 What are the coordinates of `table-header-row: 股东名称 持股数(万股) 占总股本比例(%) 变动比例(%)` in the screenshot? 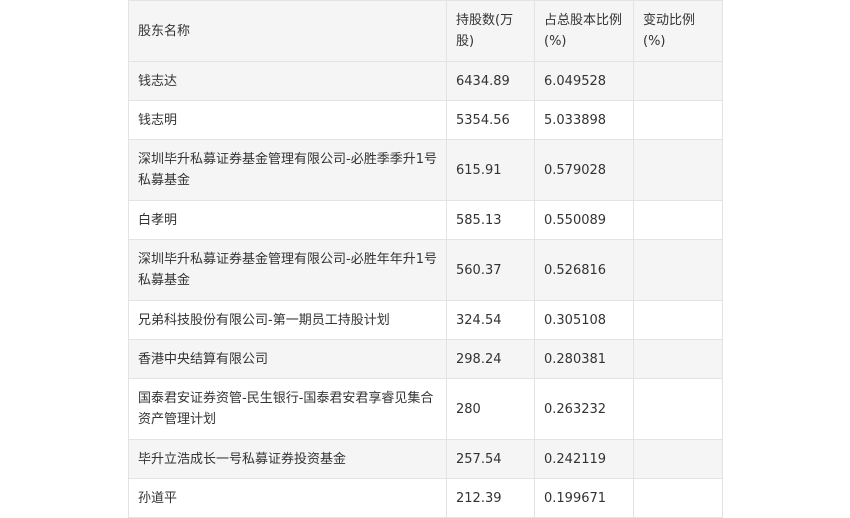 It's located at (425, 31).